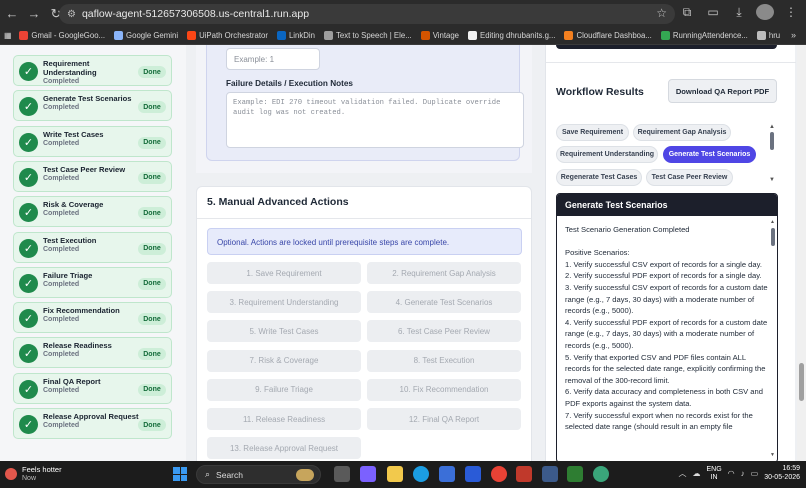  What do you see at coordinates (550, 474) in the screenshot?
I see `active-app-icon` at bounding box center [550, 474].